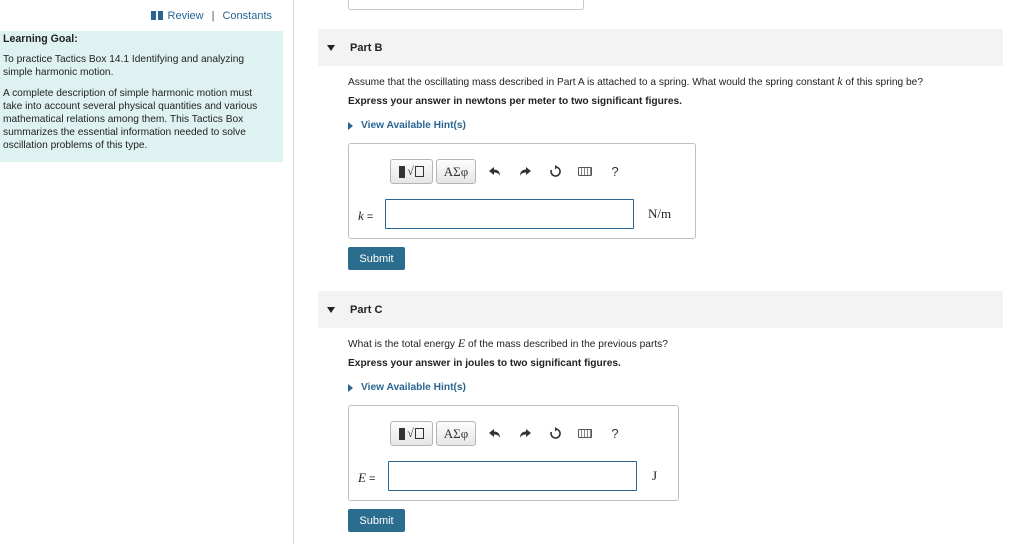 This screenshot has height=544, width=1024. Describe the element at coordinates (660, 309) in the screenshot. I see `part-c-header: Part C` at that location.